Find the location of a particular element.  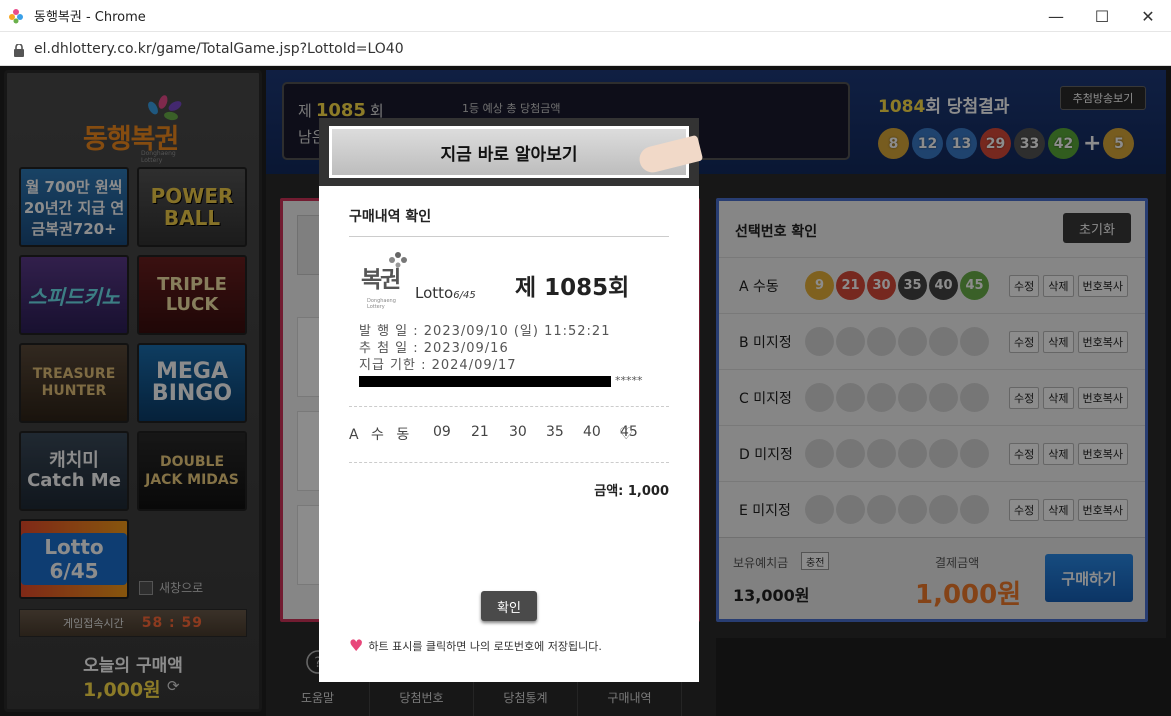

lotto-text: Lotto is located at coordinates (434, 293).